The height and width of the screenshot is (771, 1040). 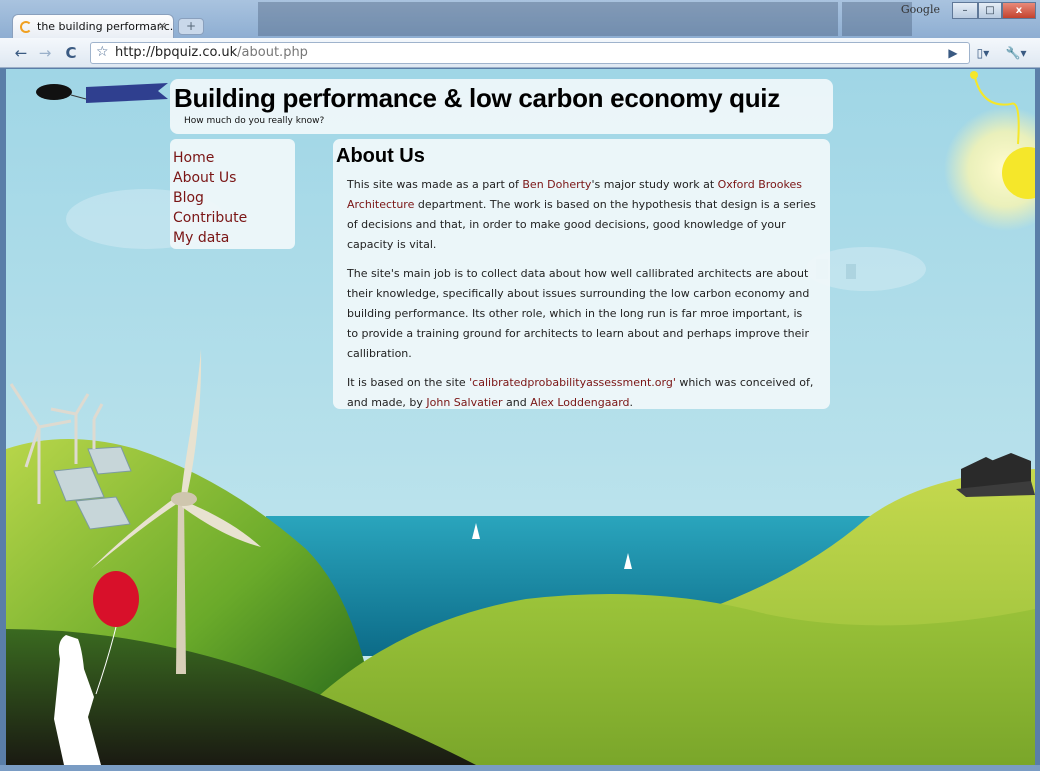 What do you see at coordinates (380, 156) in the screenshot?
I see `page-heading: About Us` at bounding box center [380, 156].